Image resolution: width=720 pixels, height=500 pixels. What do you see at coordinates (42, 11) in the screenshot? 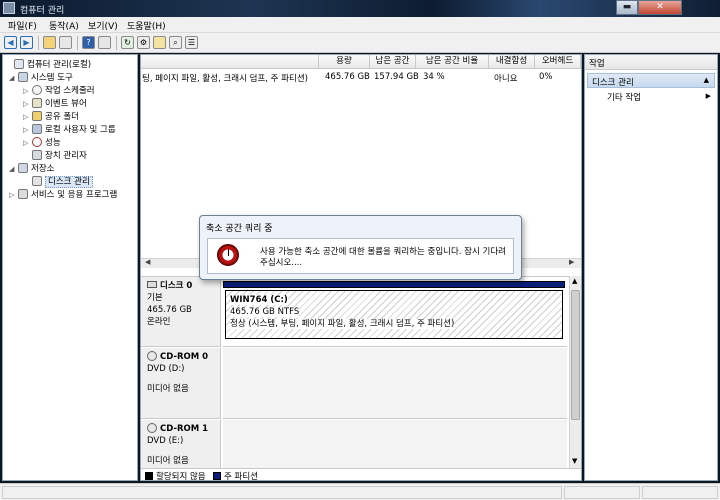
I see `window-title: 컴퓨터 관리` at bounding box center [42, 11].